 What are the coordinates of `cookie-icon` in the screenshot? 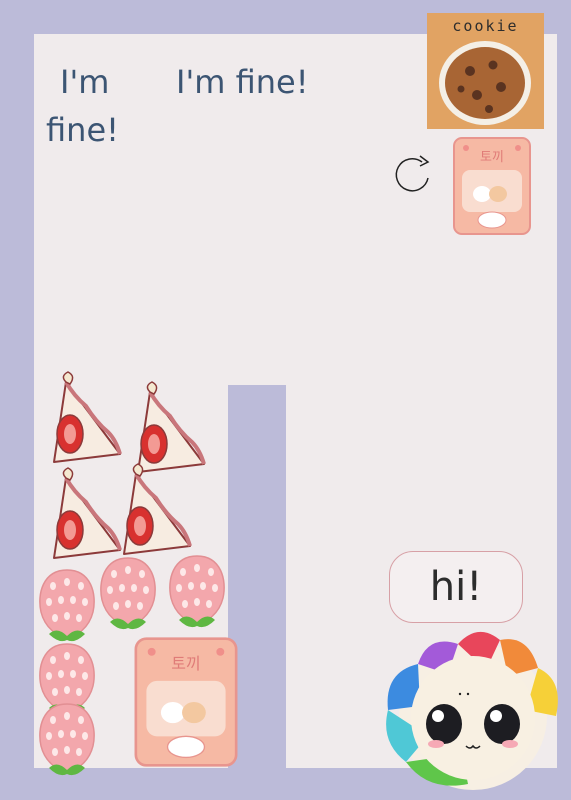 It's located at (485, 83).